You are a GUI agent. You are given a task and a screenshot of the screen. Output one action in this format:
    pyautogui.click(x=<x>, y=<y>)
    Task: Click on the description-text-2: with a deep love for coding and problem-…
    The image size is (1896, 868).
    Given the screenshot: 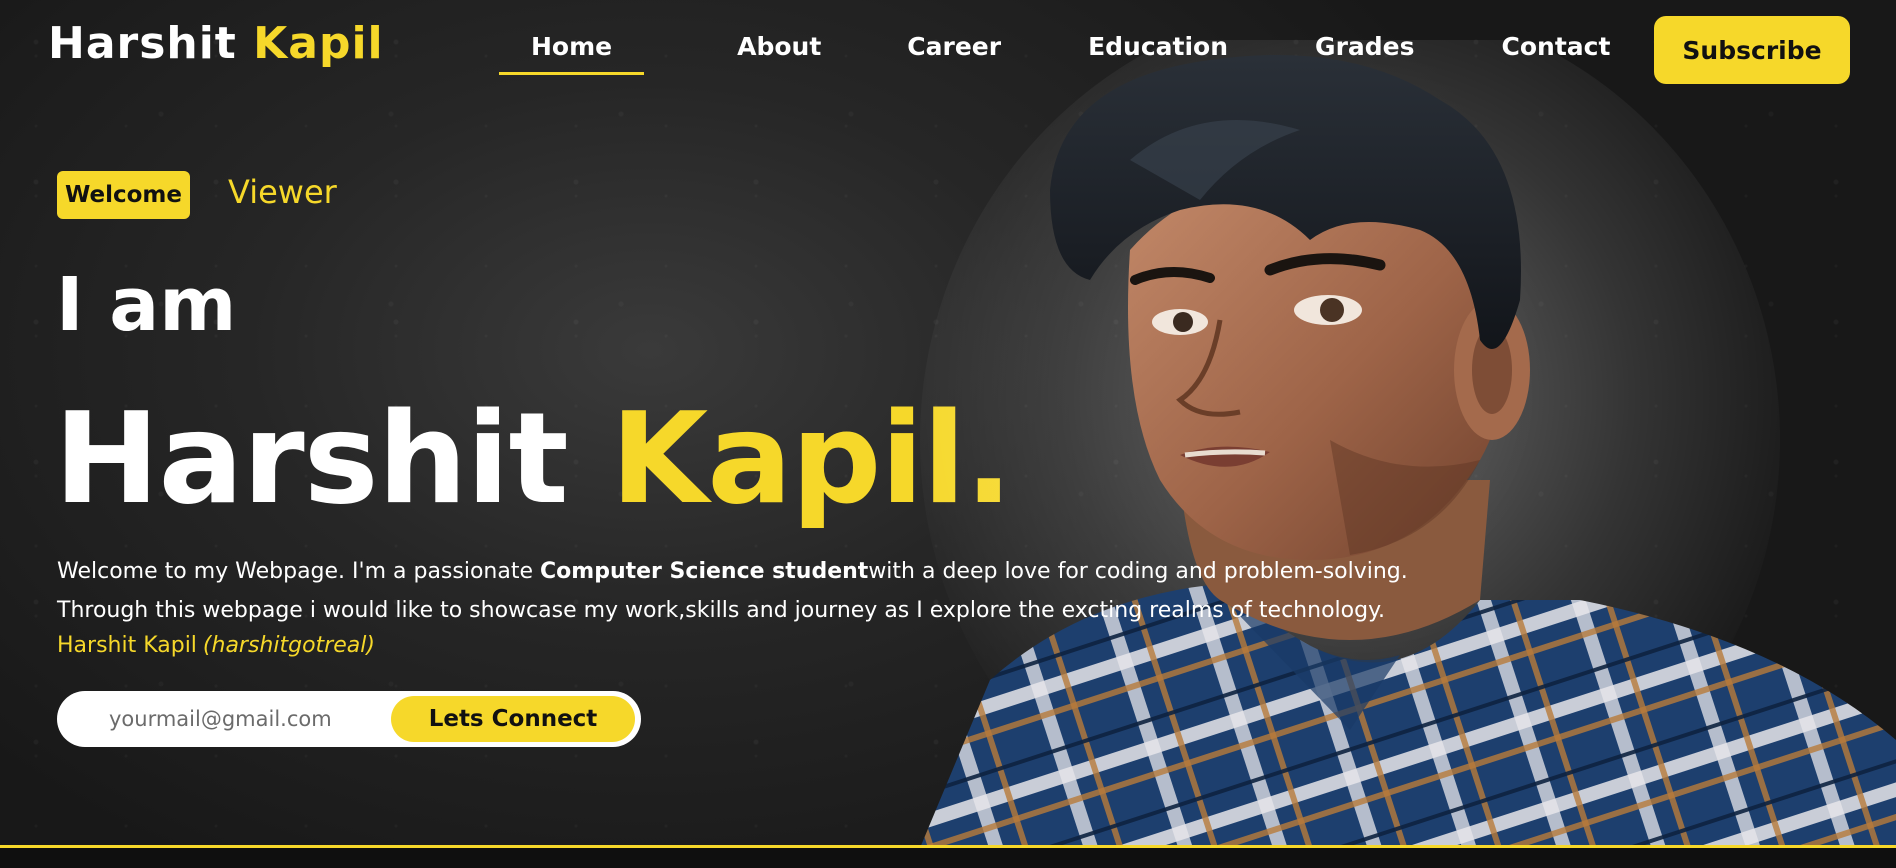 What is the action you would take?
    pyautogui.click(x=1138, y=571)
    